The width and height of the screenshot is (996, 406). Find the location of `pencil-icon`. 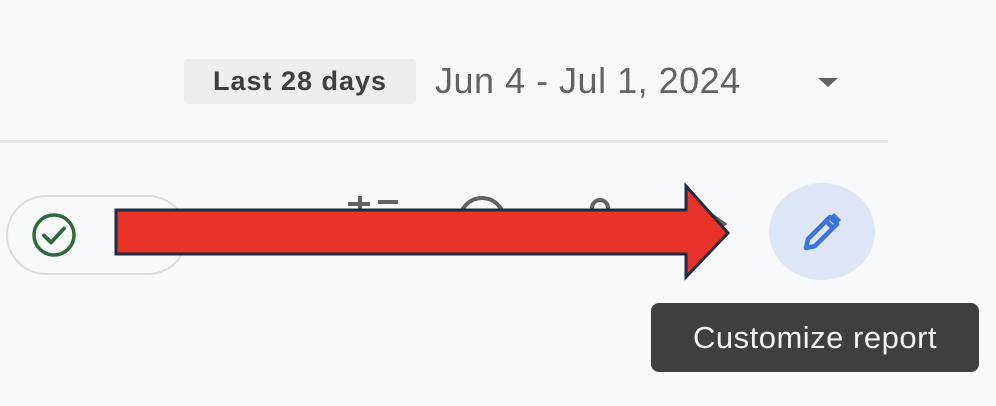

pencil-icon is located at coordinates (822, 231).